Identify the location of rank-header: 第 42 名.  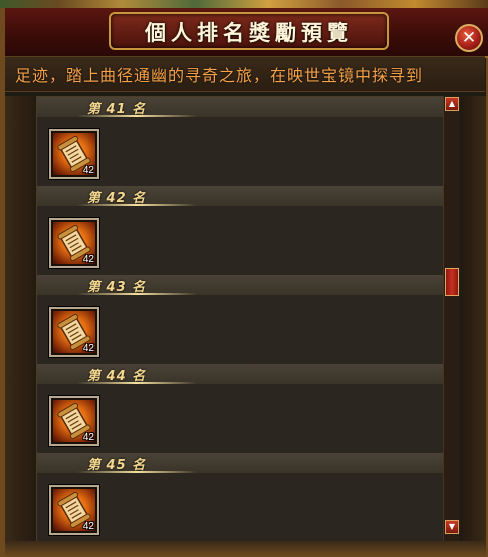
(240, 196).